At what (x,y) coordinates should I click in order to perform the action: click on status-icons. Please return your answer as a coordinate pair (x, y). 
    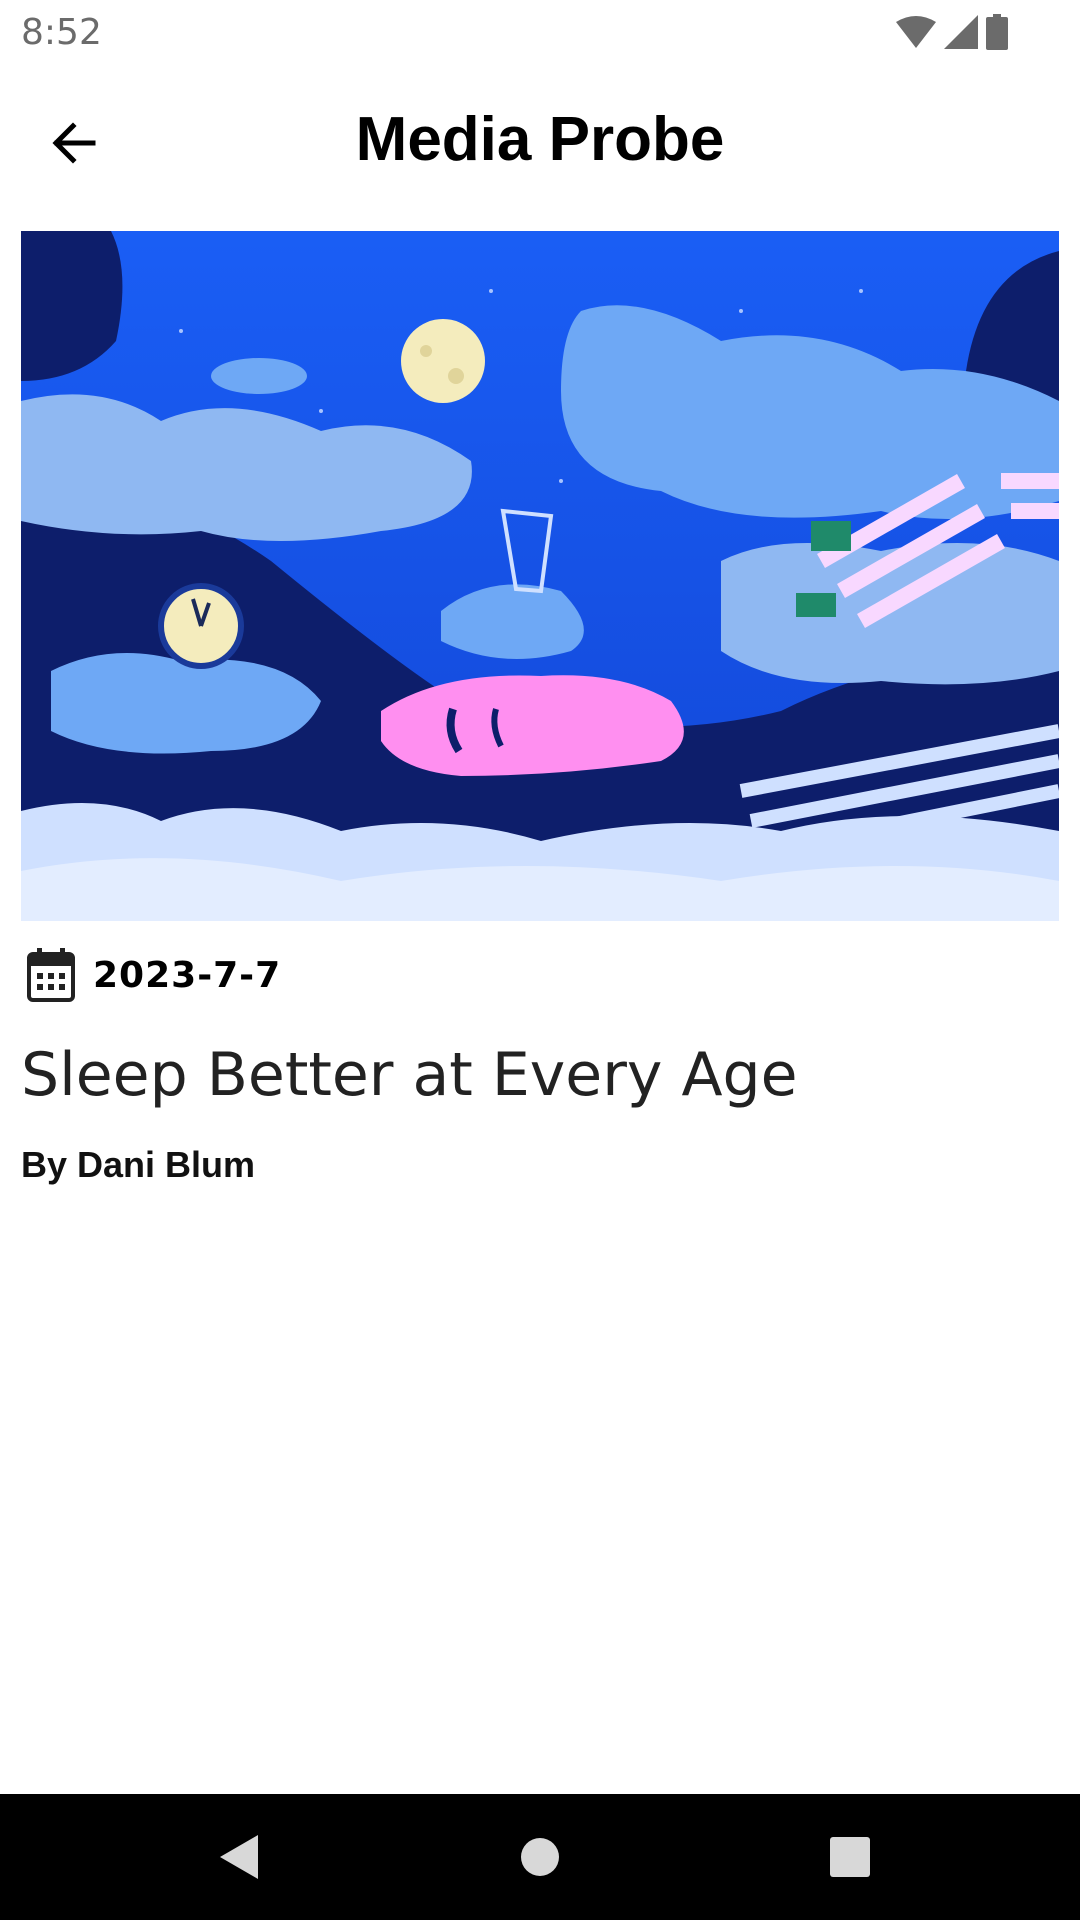
    Looking at the image, I should click on (952, 32).